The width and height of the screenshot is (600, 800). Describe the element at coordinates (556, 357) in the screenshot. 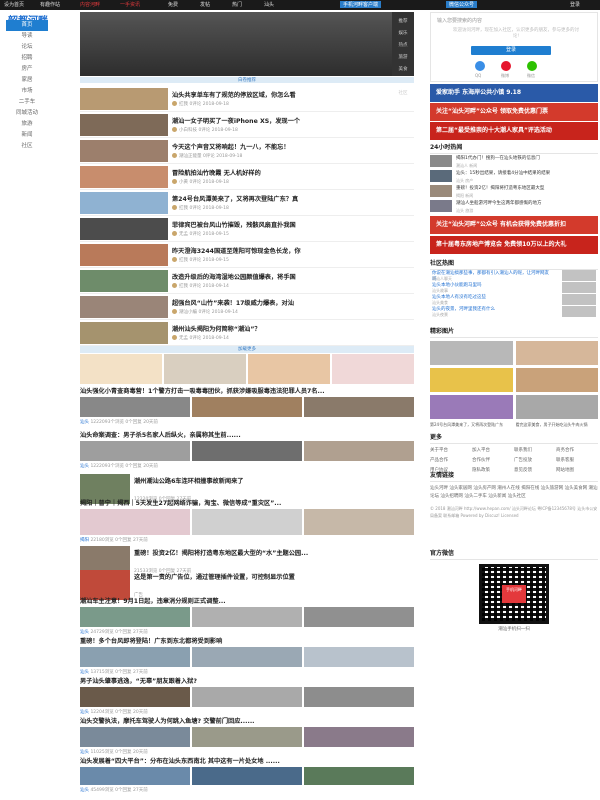

I see `gallery-item: 那年我们在汕头吃过最好吃的` at that location.